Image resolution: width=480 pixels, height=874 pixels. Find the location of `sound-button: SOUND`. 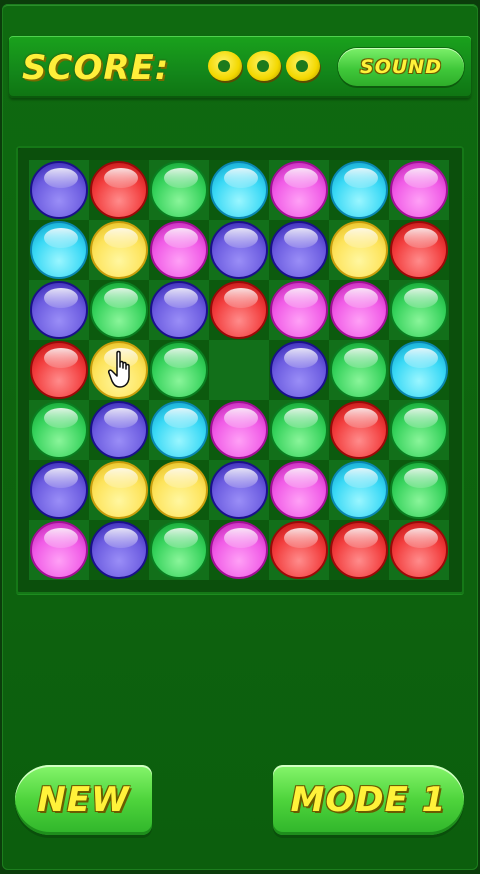

sound-button: SOUND is located at coordinates (401, 67).